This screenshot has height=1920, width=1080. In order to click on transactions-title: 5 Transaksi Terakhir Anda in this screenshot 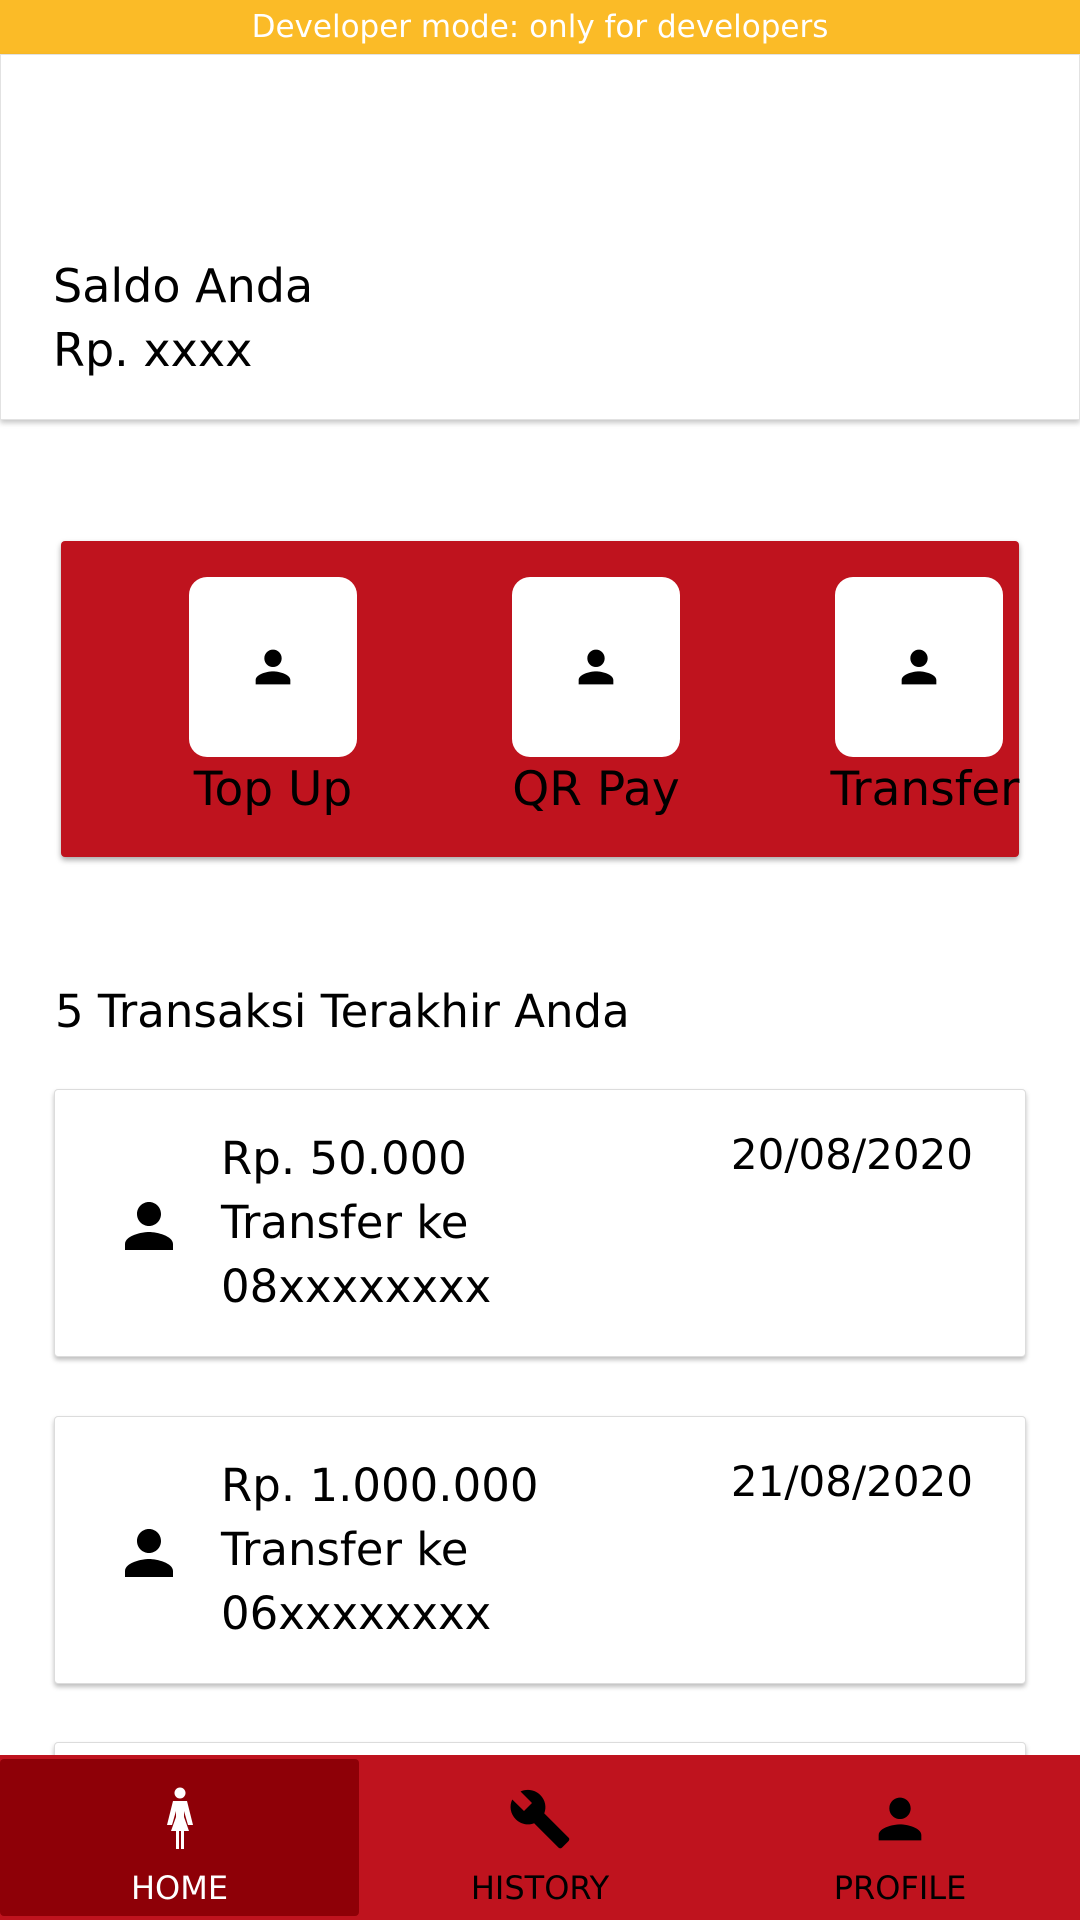, I will do `click(342, 1011)`.